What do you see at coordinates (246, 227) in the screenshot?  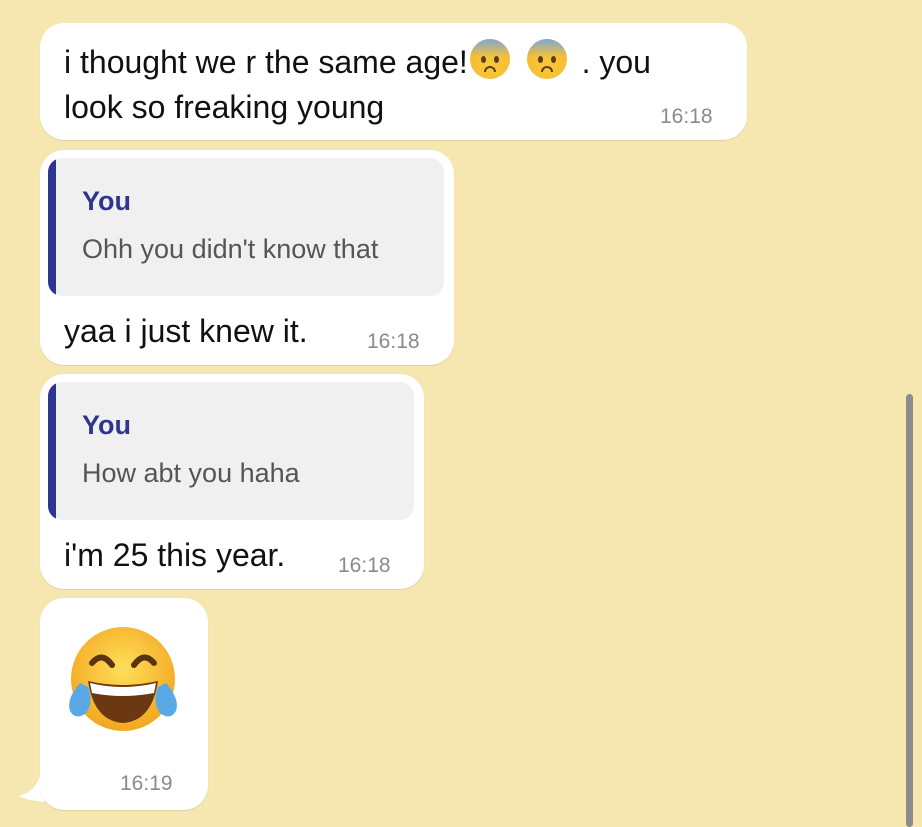 I see `quoted-message: You Ohh you didn't know that` at bounding box center [246, 227].